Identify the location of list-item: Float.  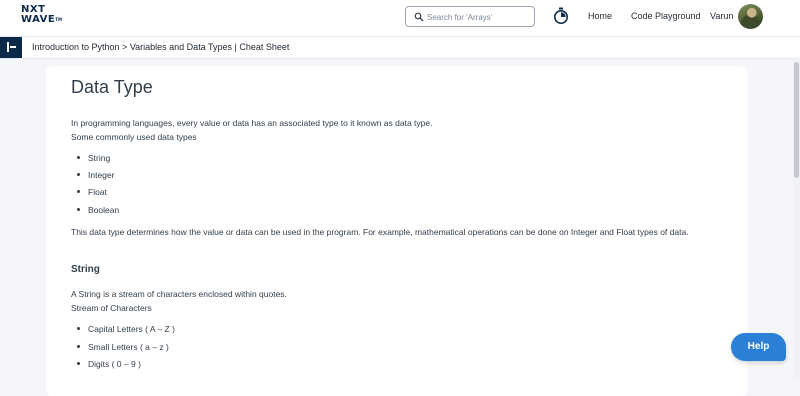
(92, 192).